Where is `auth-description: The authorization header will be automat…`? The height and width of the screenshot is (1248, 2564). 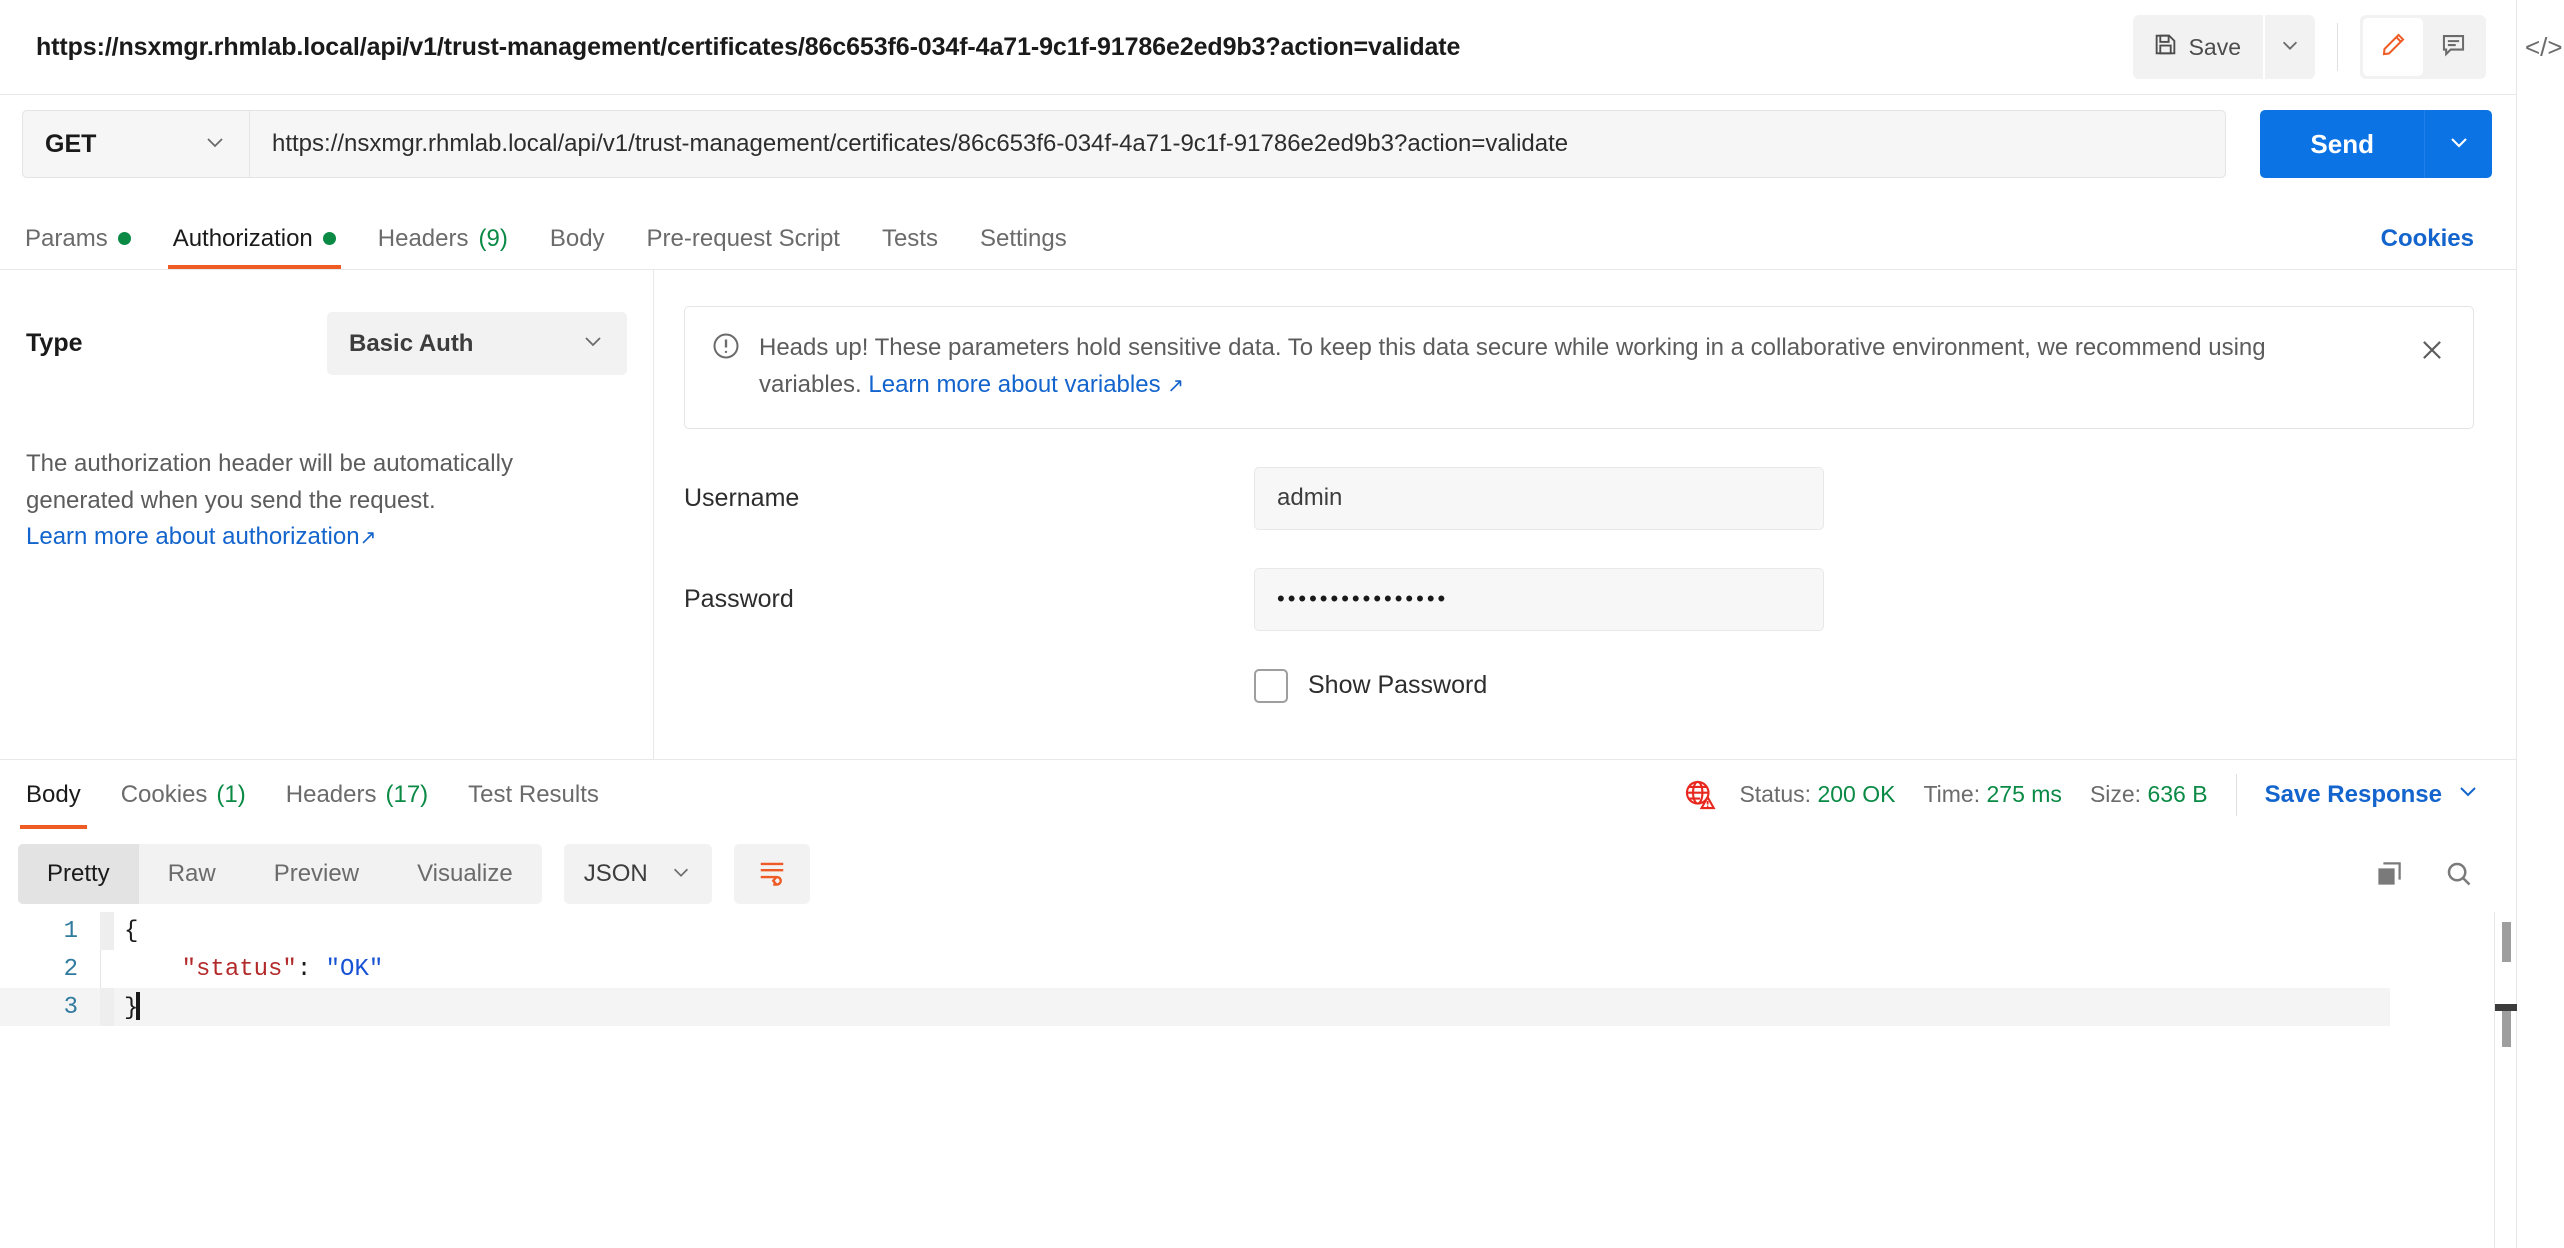 auth-description: The authorization header will be automat… is located at coordinates (269, 482).